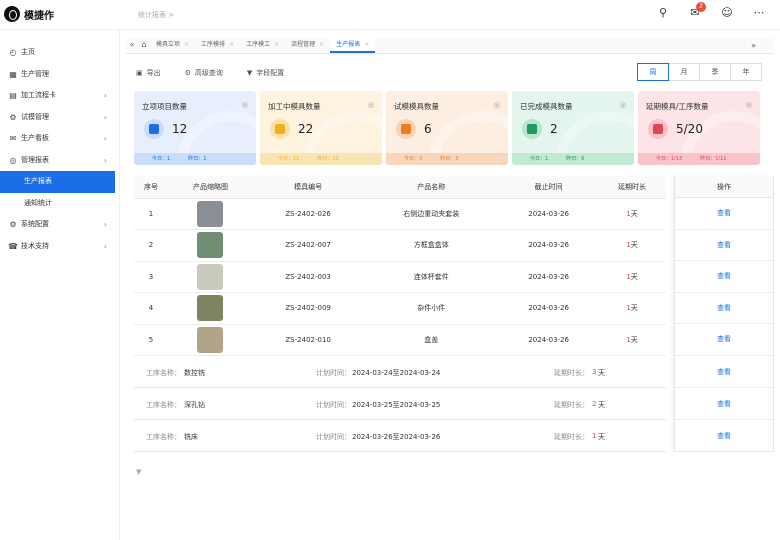  I want to click on breadcrumb: 统计报表 >, so click(156, 15).